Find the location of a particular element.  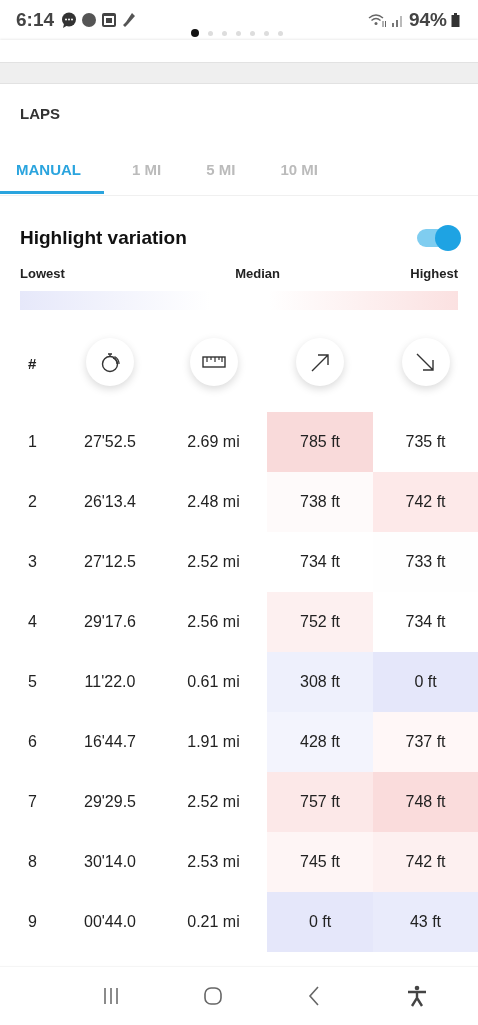

lap-number: 9 is located at coordinates (32, 922).